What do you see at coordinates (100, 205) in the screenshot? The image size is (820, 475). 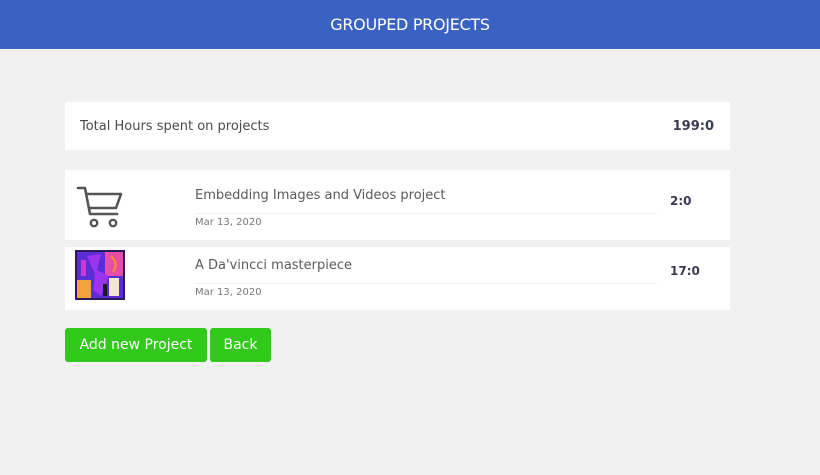 I see `cart-icon` at bounding box center [100, 205].